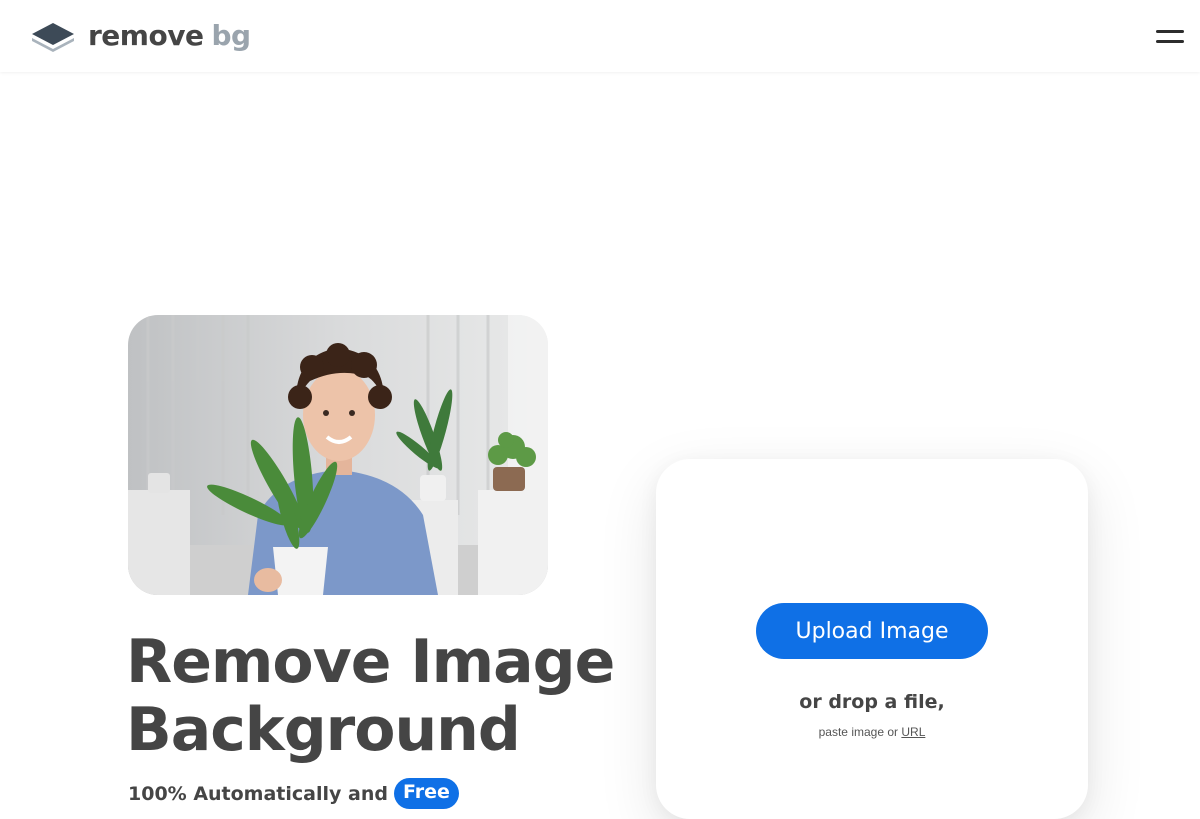 The width and height of the screenshot is (1200, 819). Describe the element at coordinates (913, 732) in the screenshot. I see `url-link: URL` at that location.